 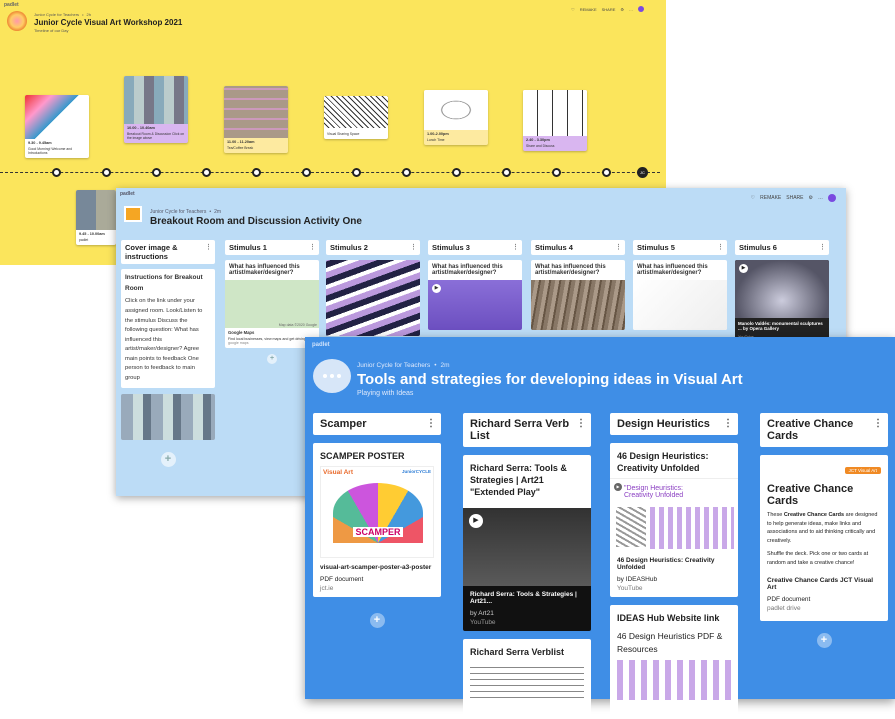 I want to click on card-time: 10.00 - 10.40am, so click(x=141, y=128).